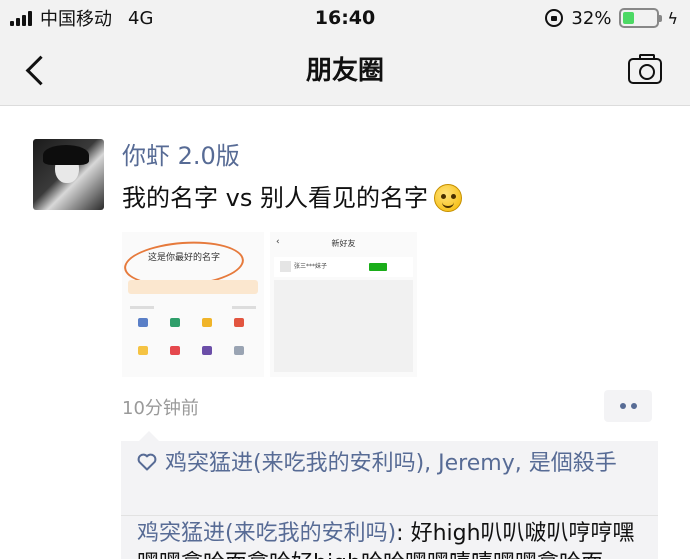  What do you see at coordinates (184, 258) in the screenshot?
I see `thumb1-text: 这是你最好的名字` at bounding box center [184, 258].